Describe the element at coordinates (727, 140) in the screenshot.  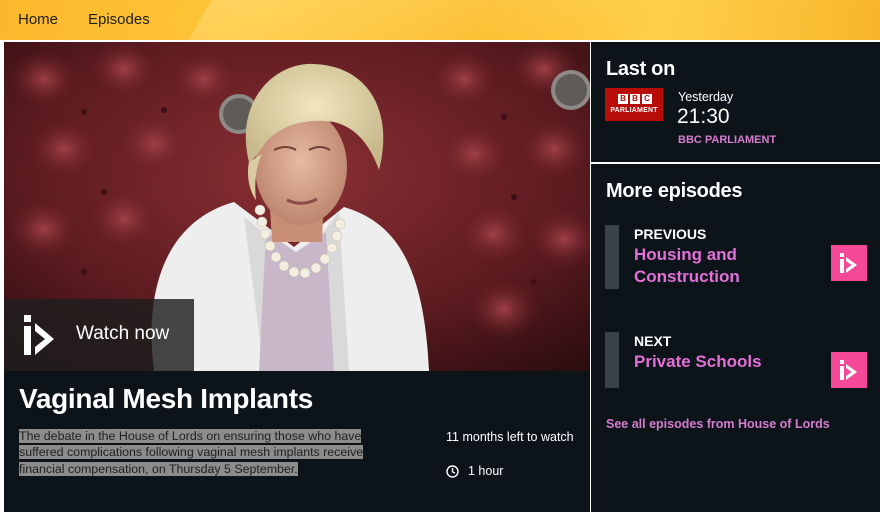
I see `last-on-channel: BBC PARLIAMENT` at that location.